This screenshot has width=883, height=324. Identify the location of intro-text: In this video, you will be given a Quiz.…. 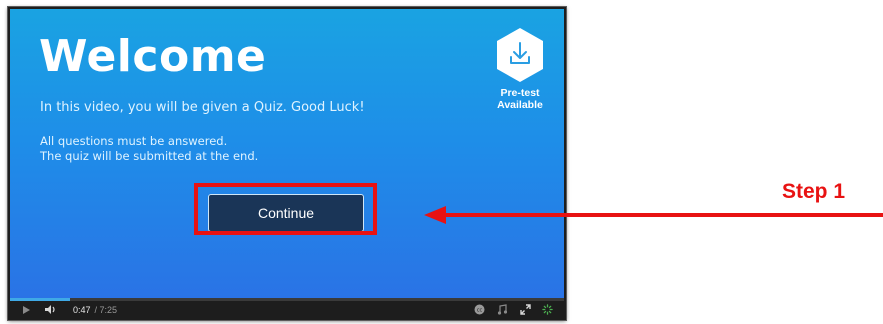
(202, 107).